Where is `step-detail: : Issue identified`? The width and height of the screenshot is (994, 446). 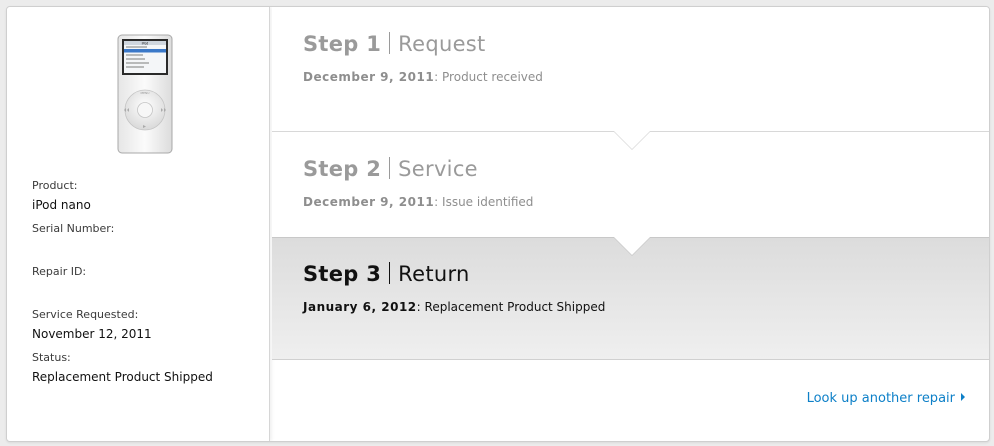 step-detail: : Issue identified is located at coordinates (484, 202).